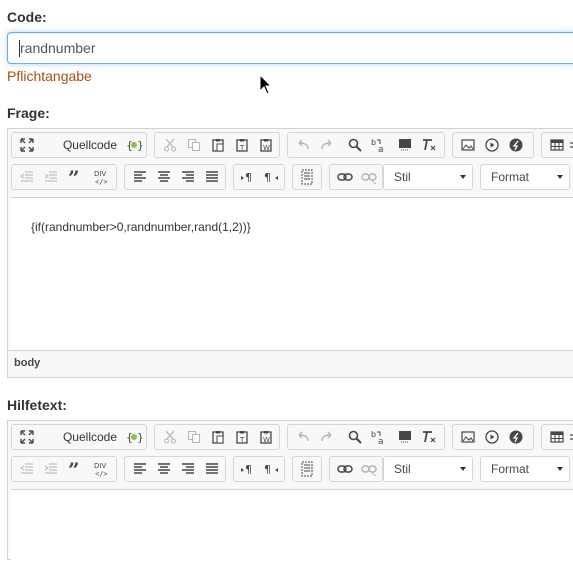 The width and height of the screenshot is (573, 570). I want to click on element-path-body: body, so click(27, 363).